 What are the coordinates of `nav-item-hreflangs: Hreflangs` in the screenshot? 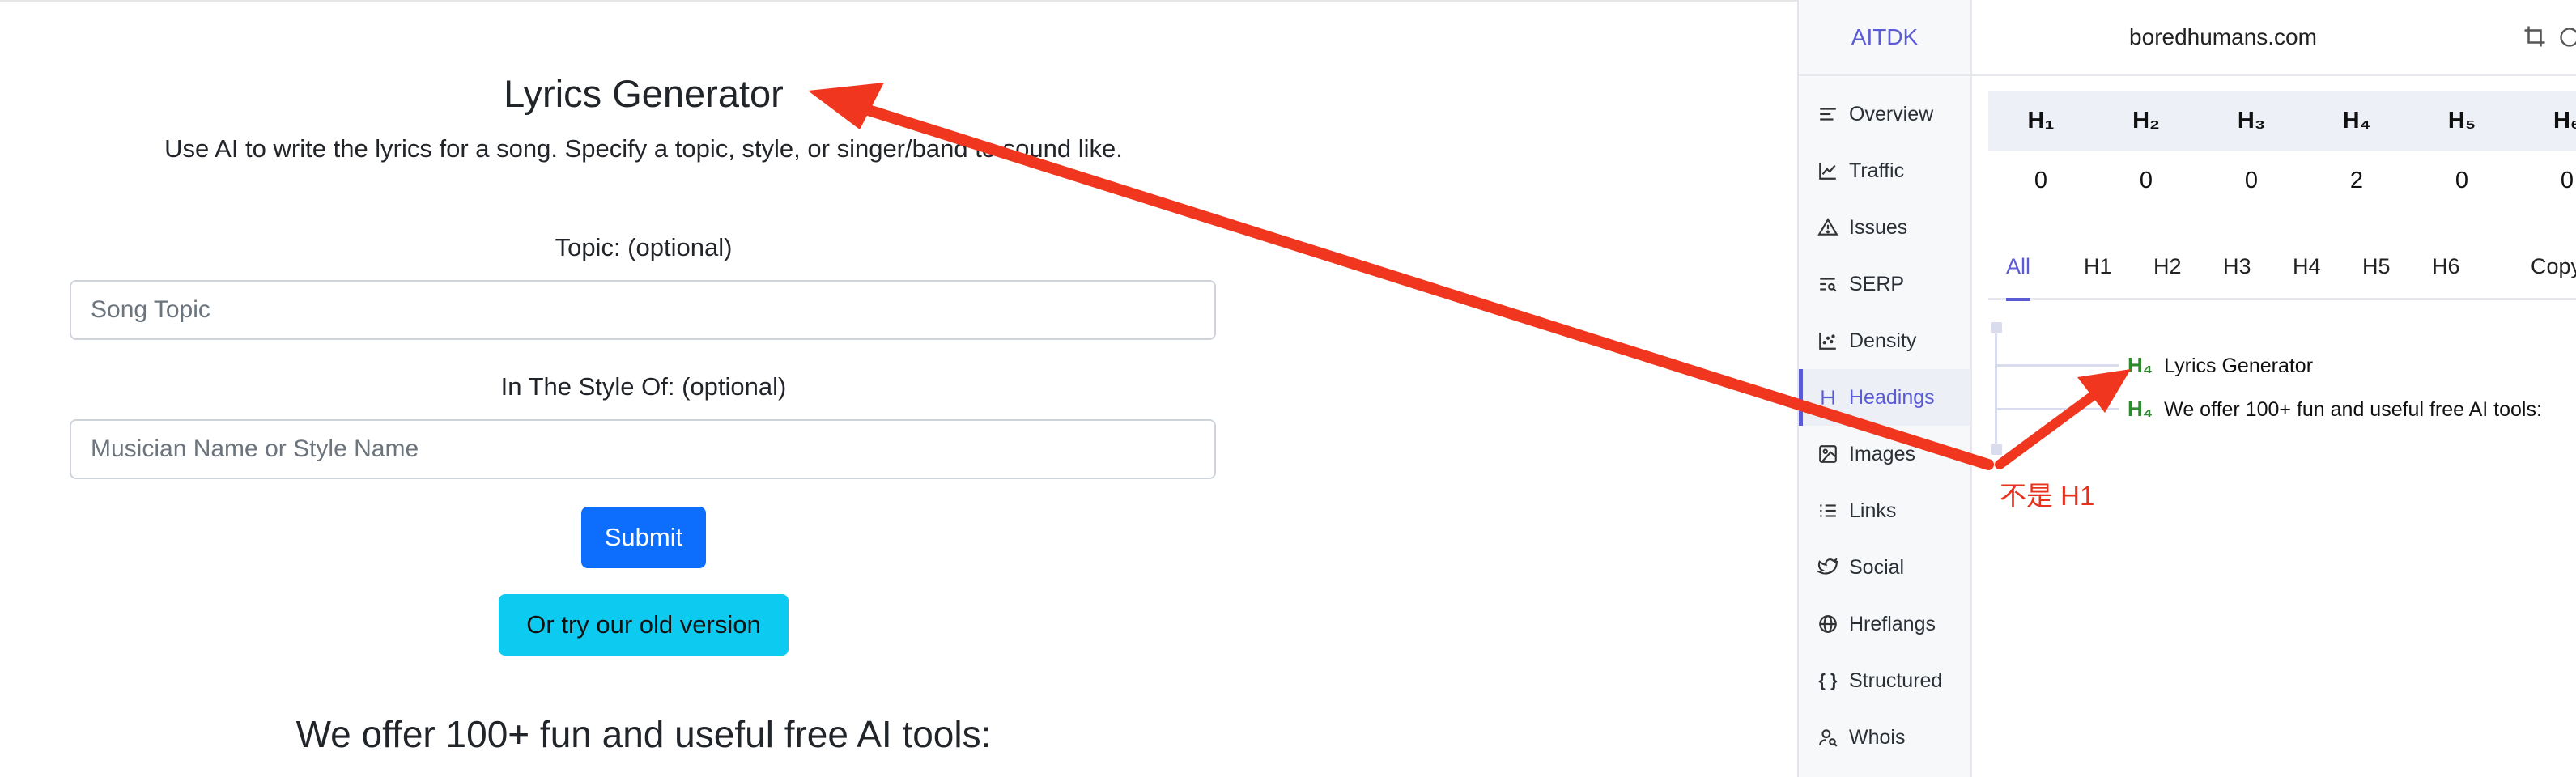 It's located at (1884, 624).